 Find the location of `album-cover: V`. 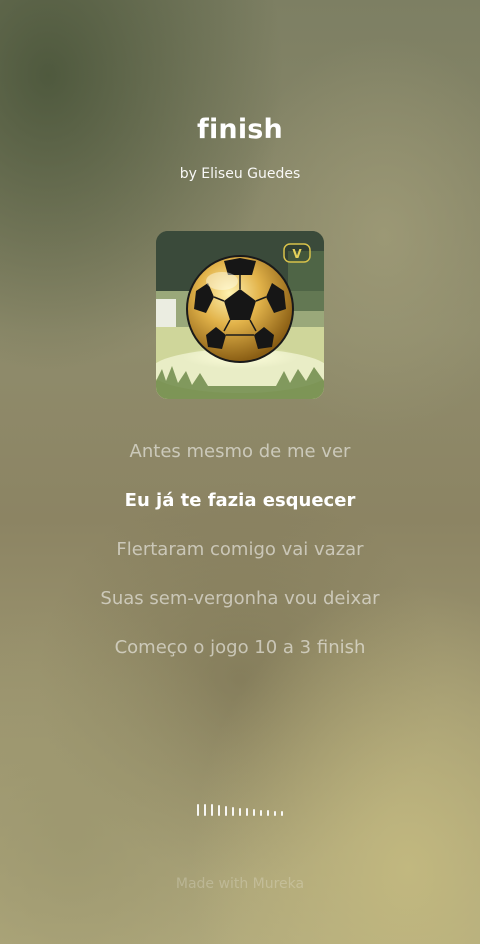

album-cover: V is located at coordinates (240, 315).